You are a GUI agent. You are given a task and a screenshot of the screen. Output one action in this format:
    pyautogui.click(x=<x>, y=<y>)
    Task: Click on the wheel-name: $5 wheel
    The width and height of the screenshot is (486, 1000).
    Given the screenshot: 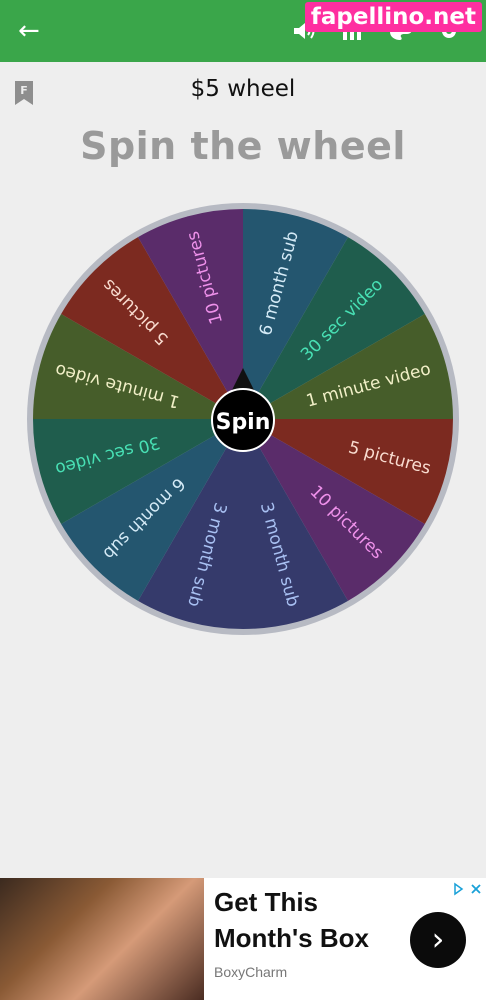 What is the action you would take?
    pyautogui.click(x=243, y=89)
    